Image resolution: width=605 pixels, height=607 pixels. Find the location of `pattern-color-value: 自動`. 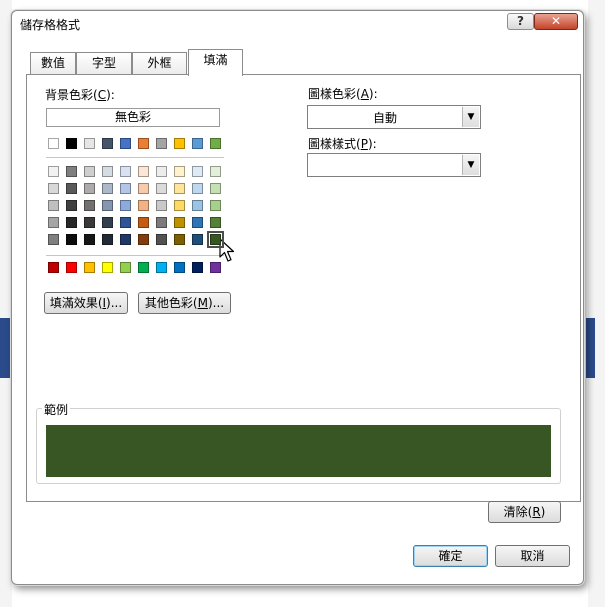

pattern-color-value: 自動 is located at coordinates (384, 118).